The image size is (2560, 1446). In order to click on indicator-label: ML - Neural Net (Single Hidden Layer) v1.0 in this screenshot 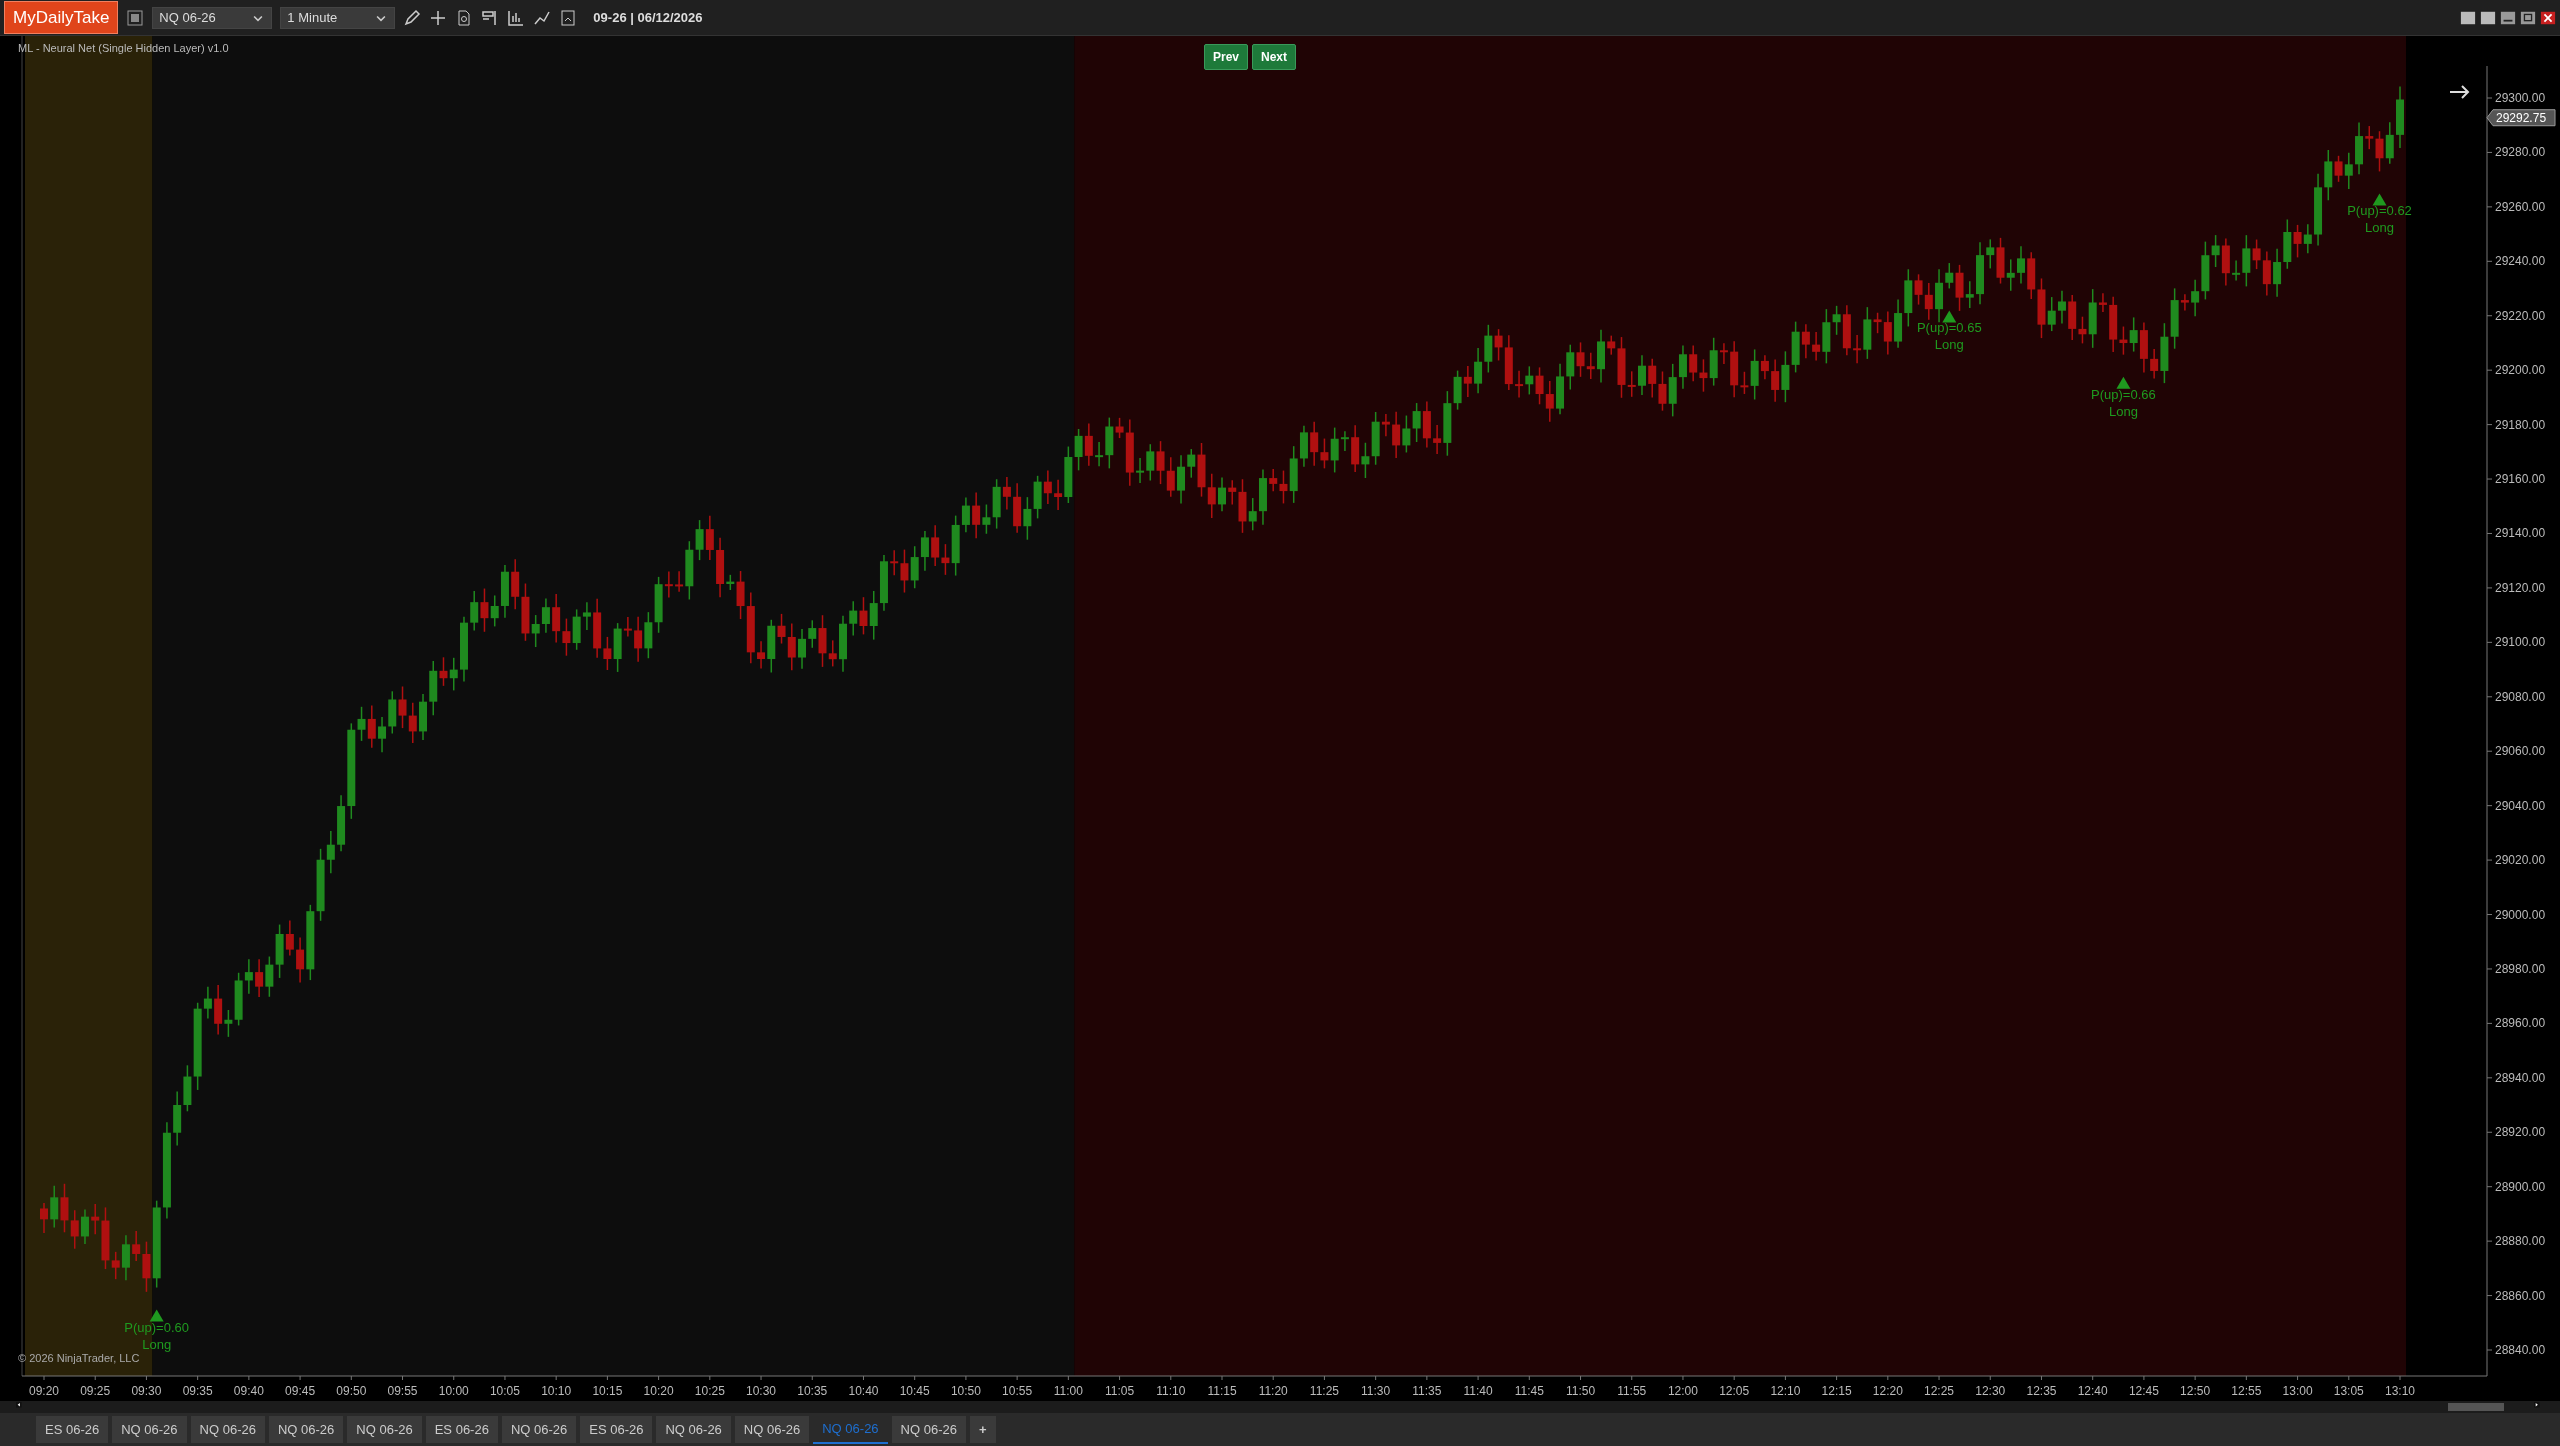, I will do `click(123, 48)`.